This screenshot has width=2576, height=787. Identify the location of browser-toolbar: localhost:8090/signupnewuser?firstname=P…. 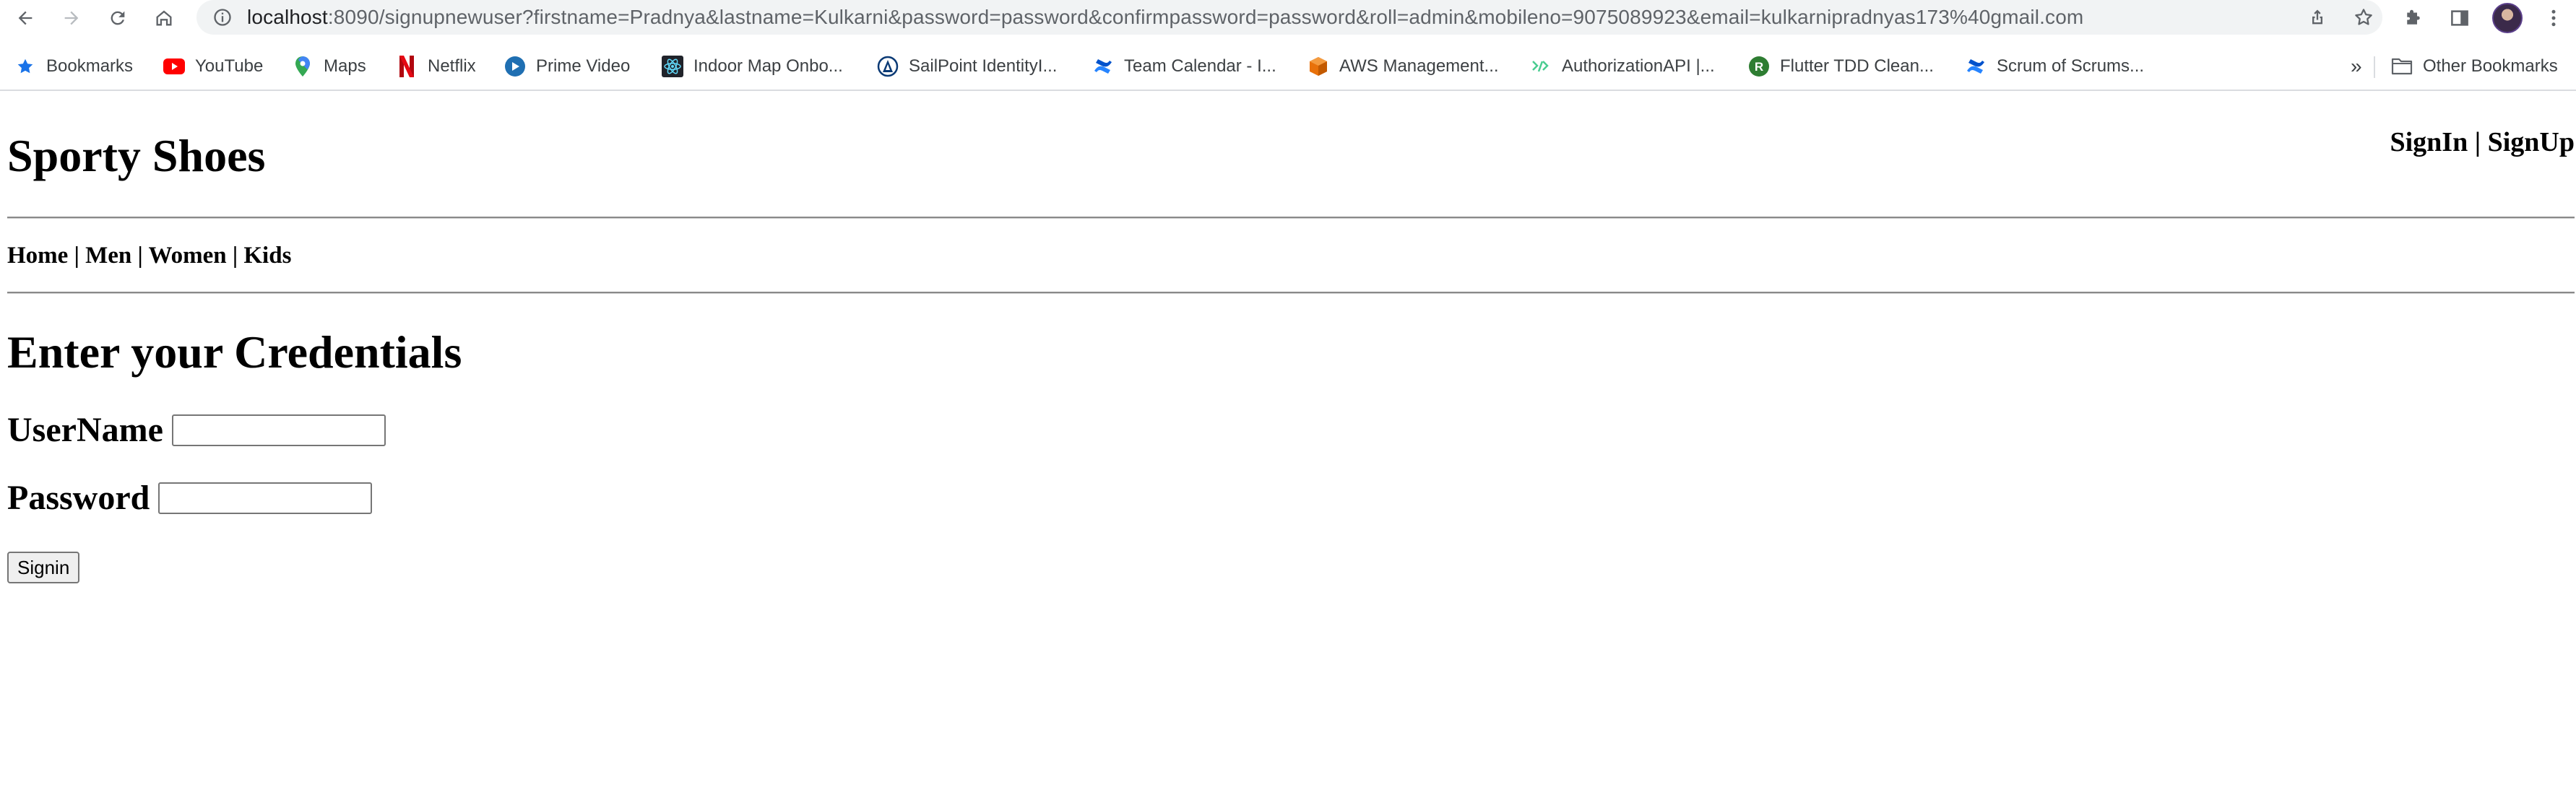
(1288, 18).